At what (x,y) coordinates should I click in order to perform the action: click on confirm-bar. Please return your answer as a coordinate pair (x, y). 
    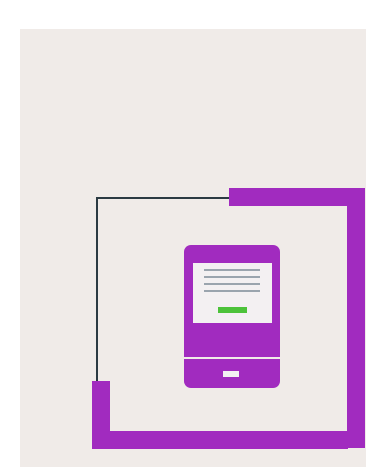
    Looking at the image, I should click on (232, 310).